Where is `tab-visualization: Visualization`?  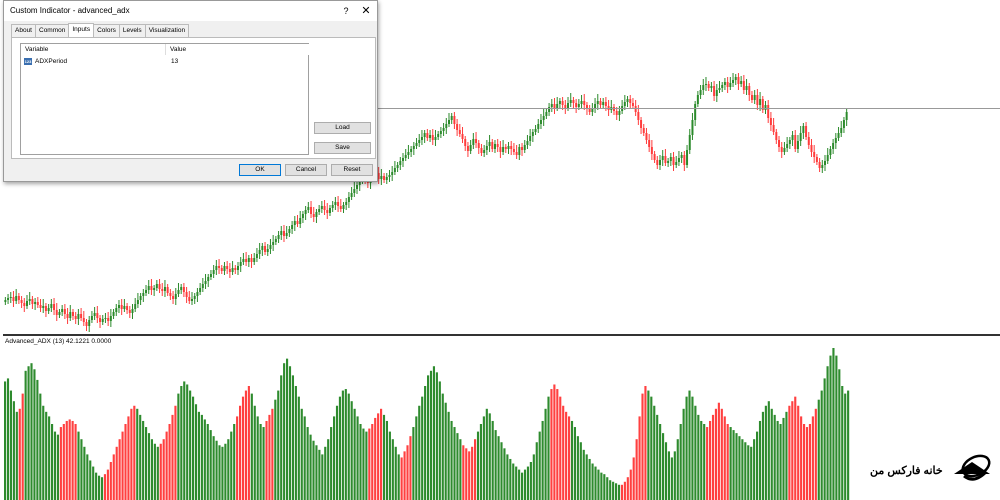
tab-visualization: Visualization is located at coordinates (167, 30).